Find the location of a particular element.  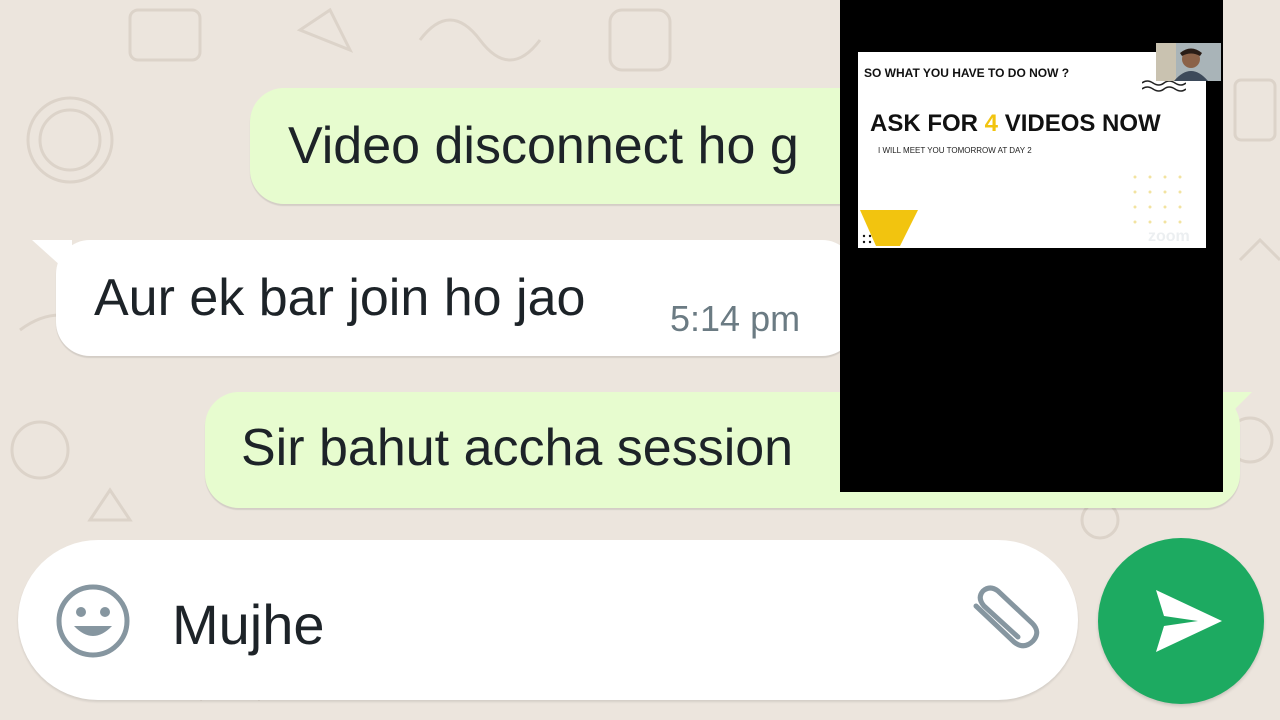

send-arrow-icon is located at coordinates (1189, 621).